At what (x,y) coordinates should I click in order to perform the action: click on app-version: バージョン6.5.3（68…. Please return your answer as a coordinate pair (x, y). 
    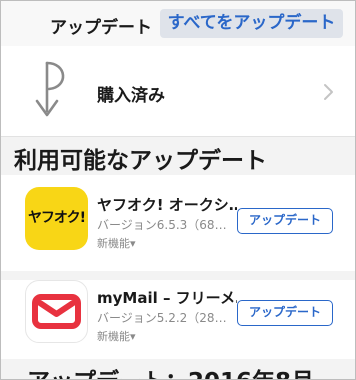
    Looking at the image, I should click on (162, 225).